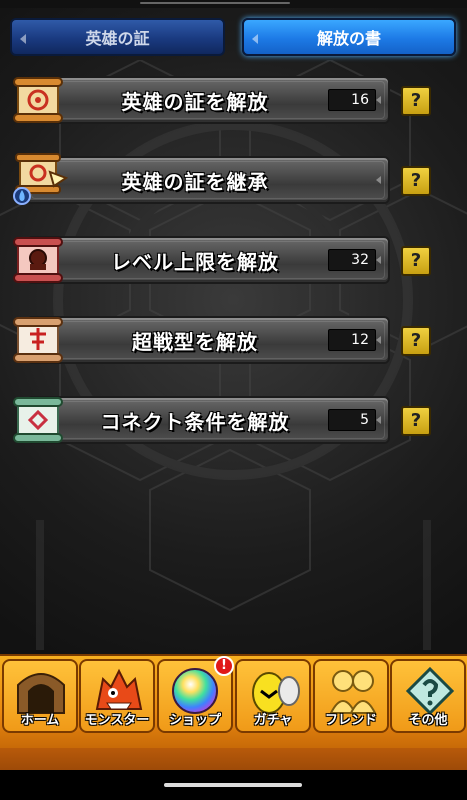 The width and height of the screenshot is (467, 800). What do you see at coordinates (38, 340) in the screenshot?
I see `super-battle-scroll-icon` at bounding box center [38, 340].